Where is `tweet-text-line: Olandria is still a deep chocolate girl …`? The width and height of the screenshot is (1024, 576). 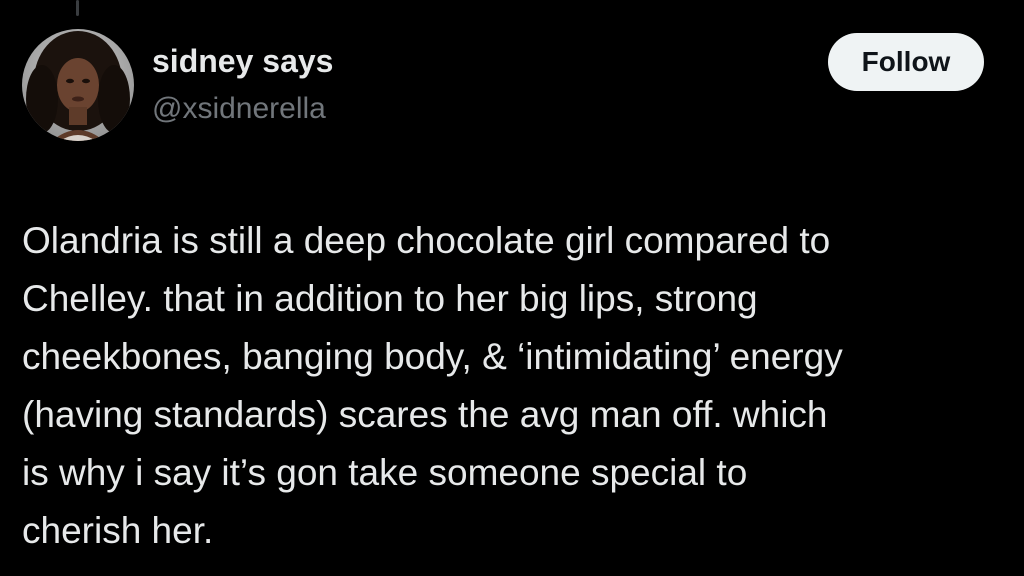 tweet-text-line: Olandria is still a deep chocolate girl … is located at coordinates (426, 240).